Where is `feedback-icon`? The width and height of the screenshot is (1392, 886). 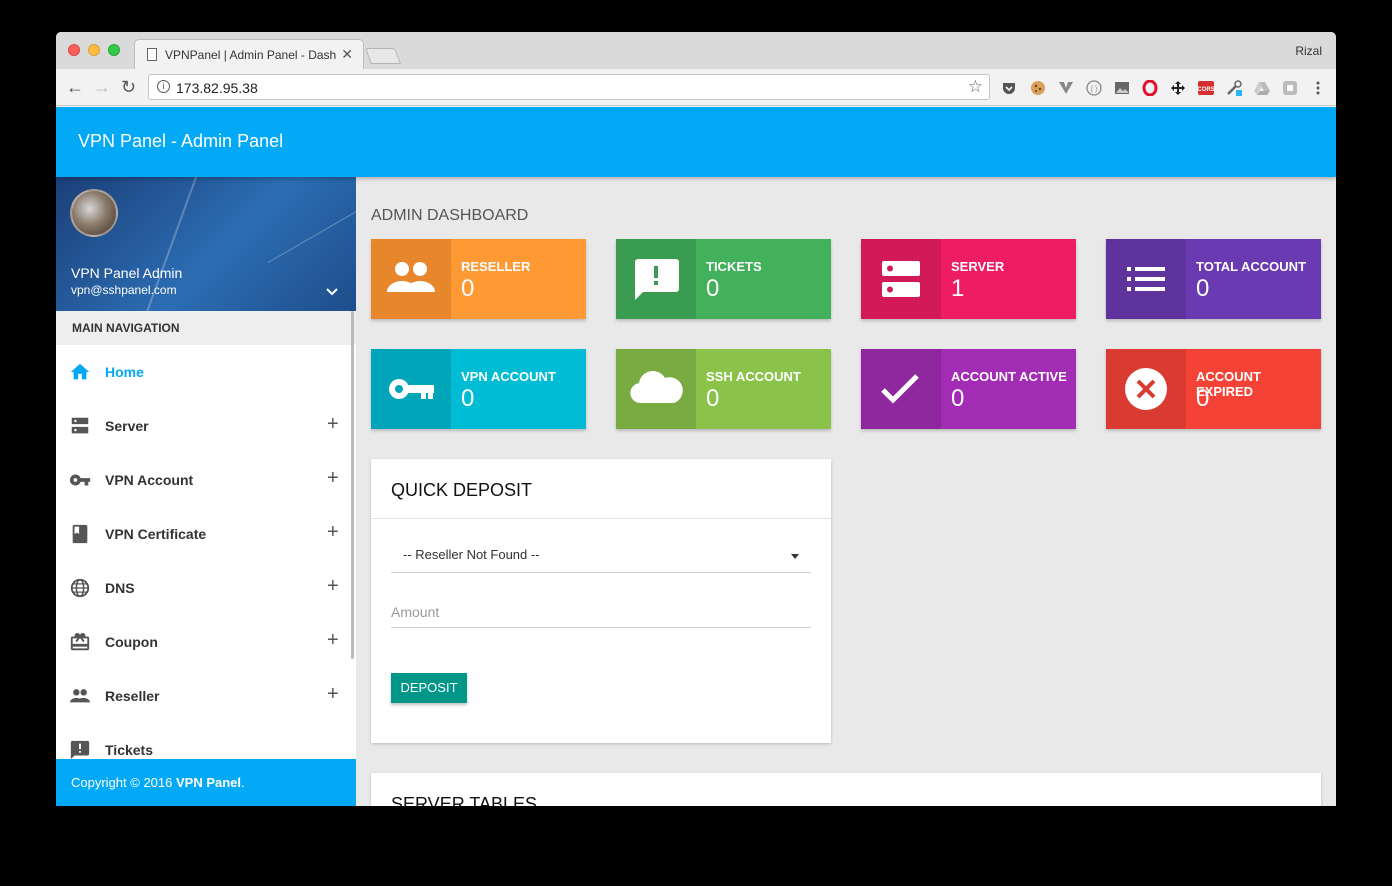
feedback-icon is located at coordinates (656, 279).